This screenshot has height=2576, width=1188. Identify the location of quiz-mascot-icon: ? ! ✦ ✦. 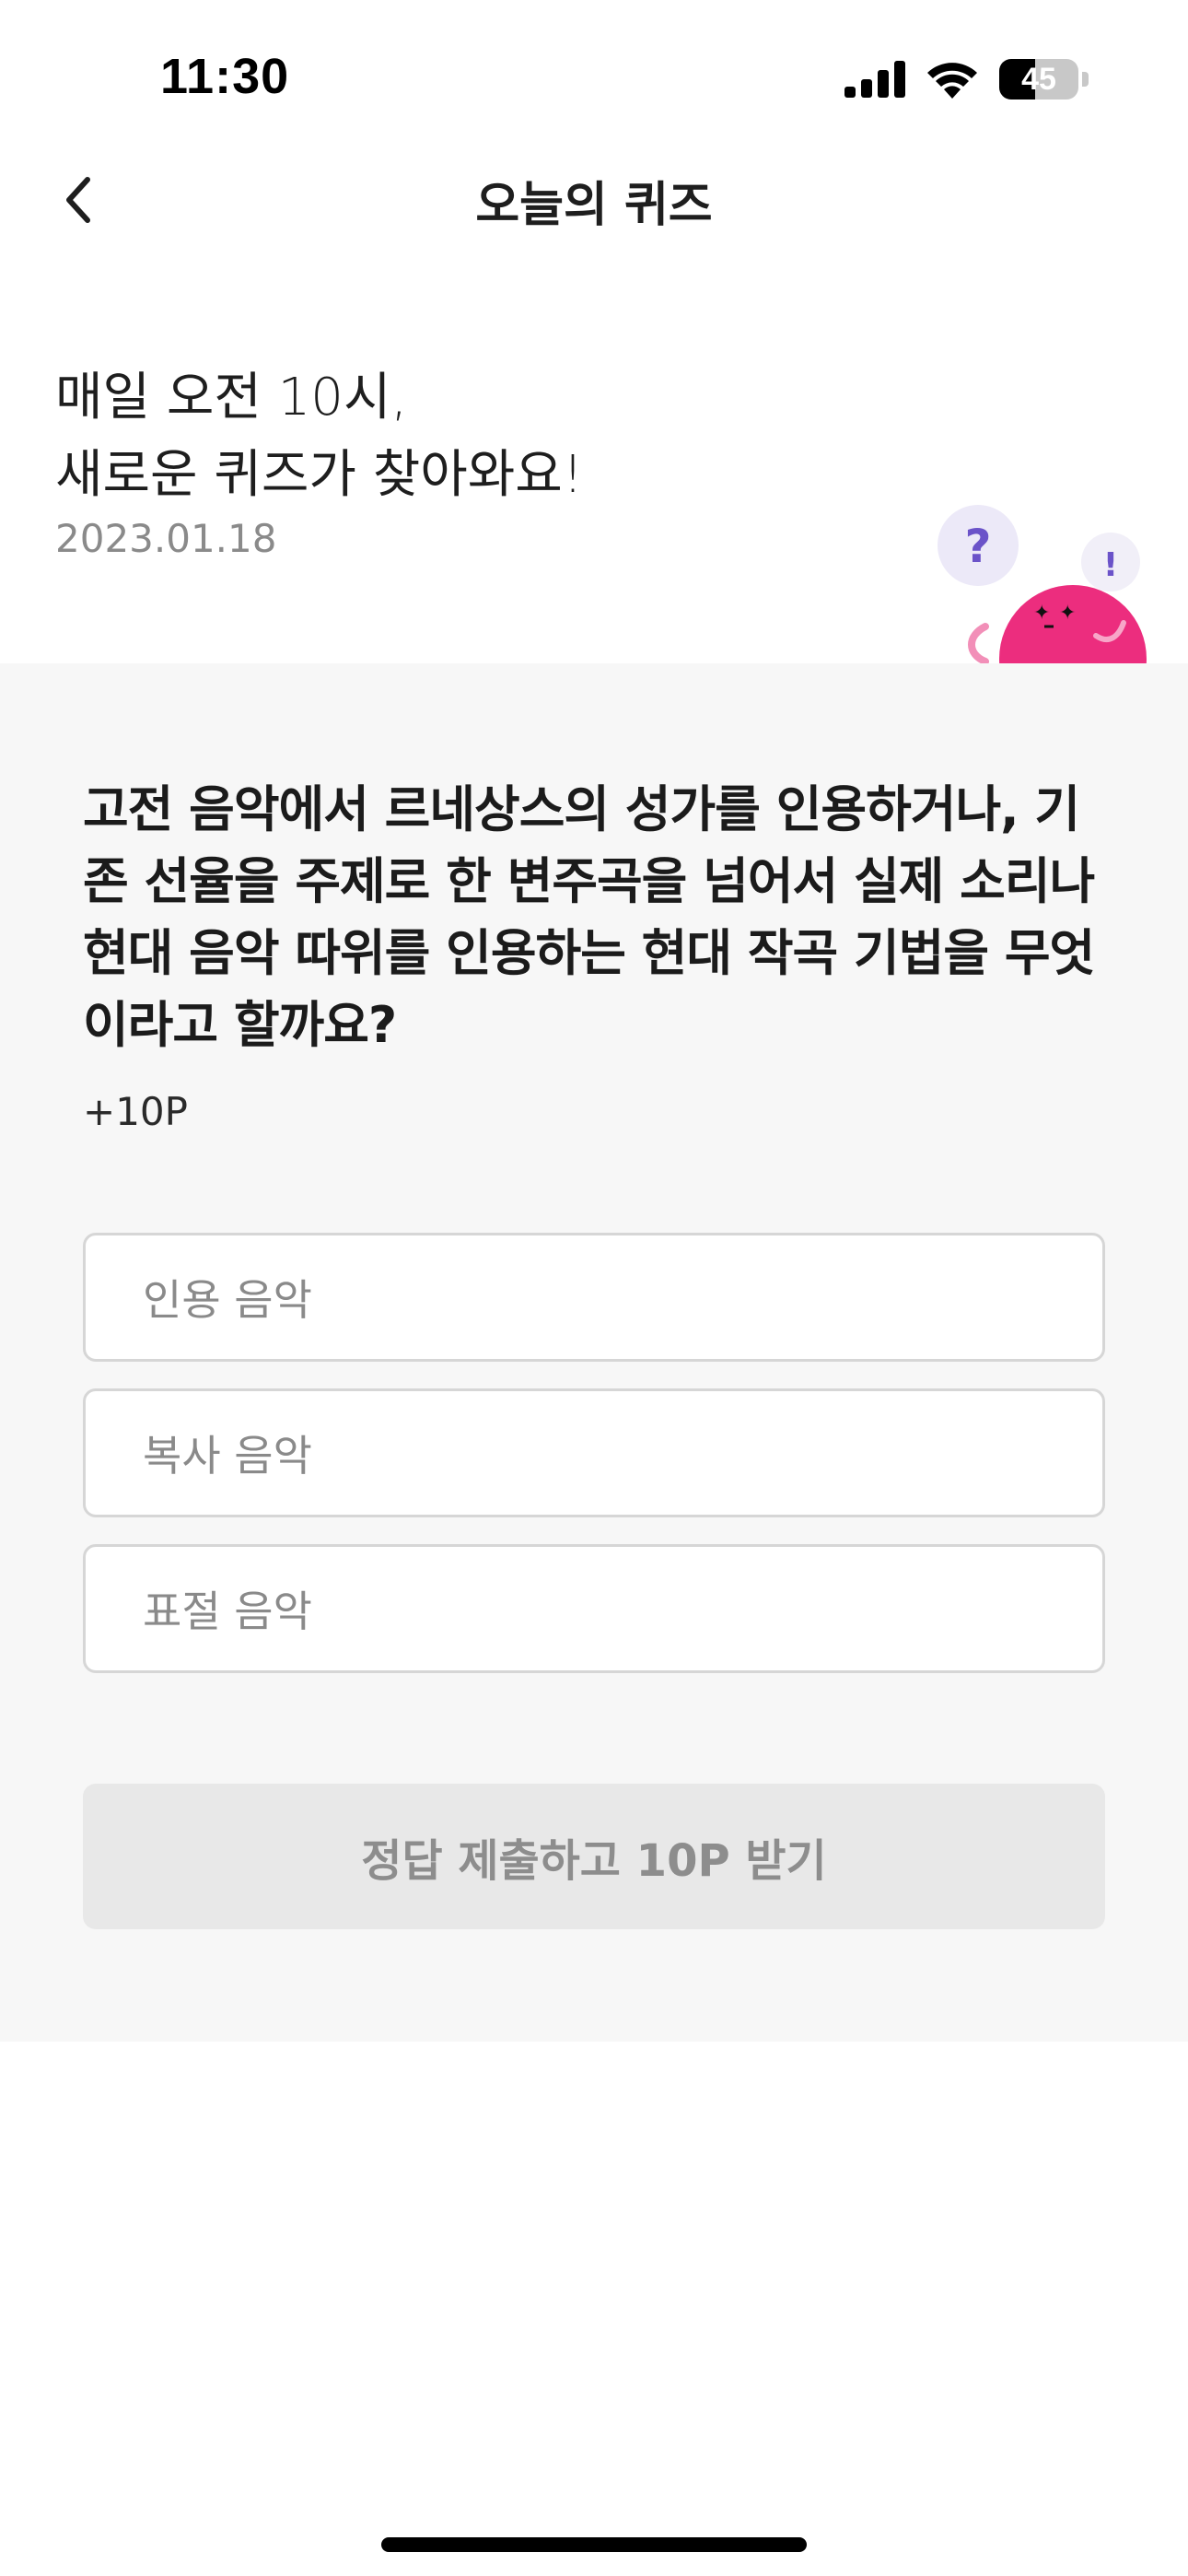
(1040, 580).